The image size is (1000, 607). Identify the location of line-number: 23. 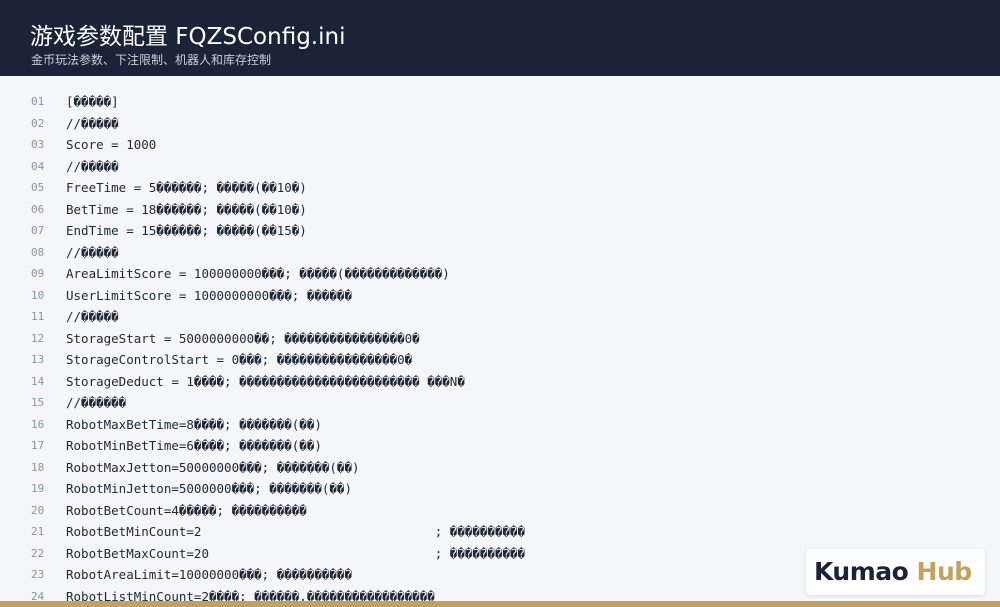
(38, 574).